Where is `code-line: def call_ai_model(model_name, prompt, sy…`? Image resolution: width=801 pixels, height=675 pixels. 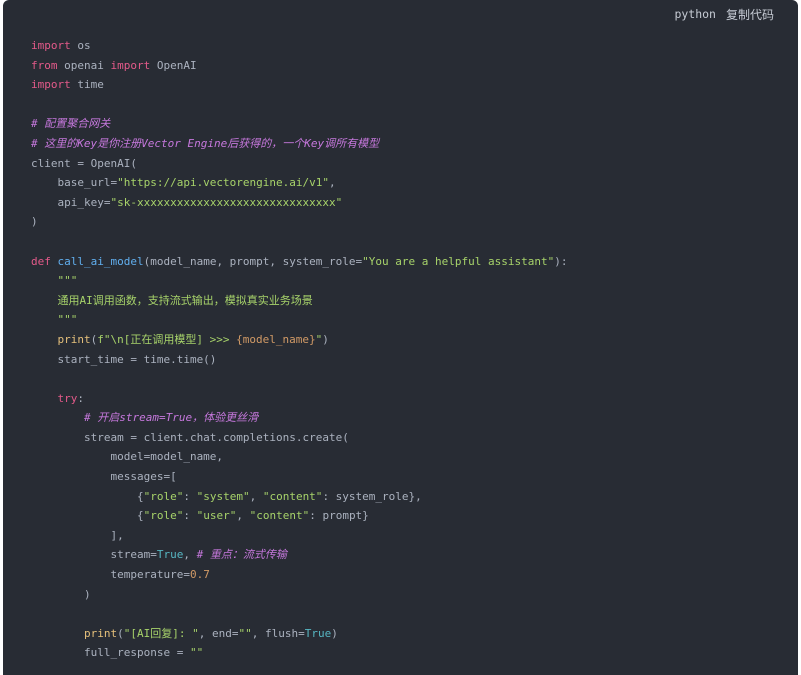 code-line: def call_ai_model(model_name, prompt, sy… is located at coordinates (299, 262).